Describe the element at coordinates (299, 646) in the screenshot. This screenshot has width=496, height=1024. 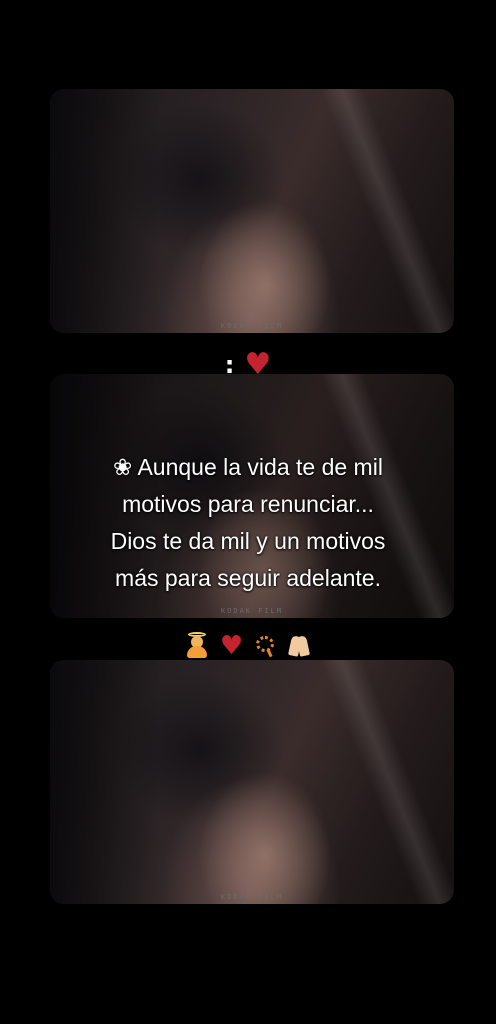
I see `folded-hands-icon` at that location.